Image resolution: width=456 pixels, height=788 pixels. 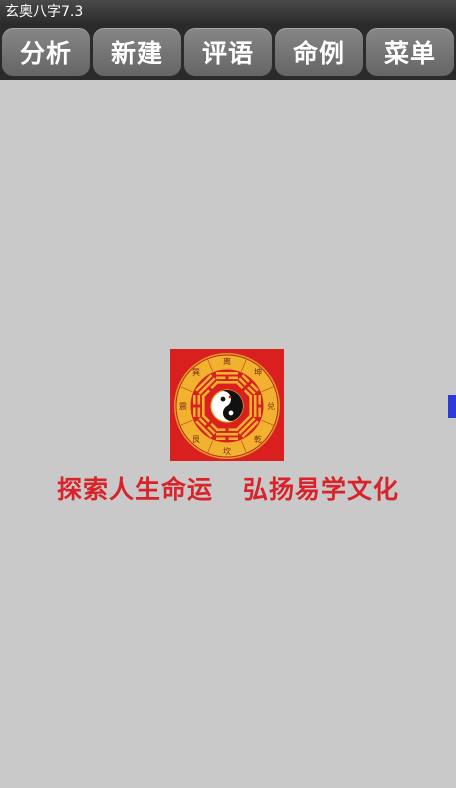 I want to click on trigram-label: 乾, so click(x=258, y=439).